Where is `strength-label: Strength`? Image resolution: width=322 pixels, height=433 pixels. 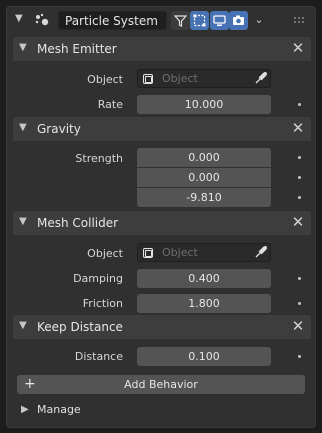
strength-label: Strength is located at coordinates (99, 158).